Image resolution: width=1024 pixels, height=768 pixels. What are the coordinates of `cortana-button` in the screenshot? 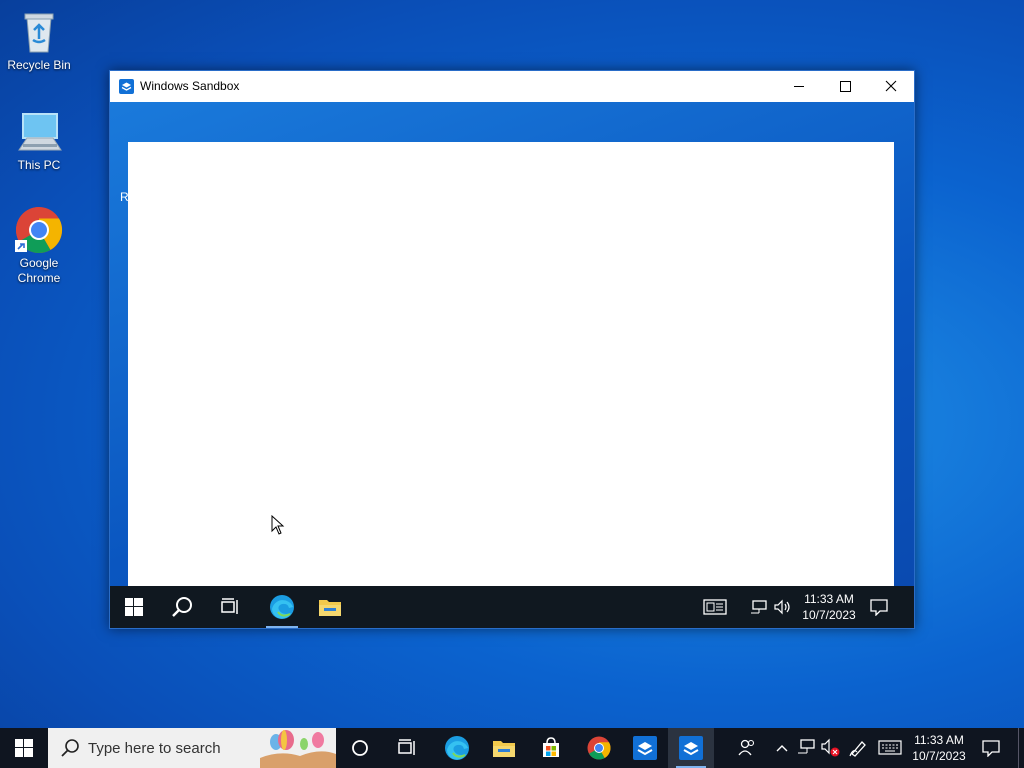 It's located at (360, 748).